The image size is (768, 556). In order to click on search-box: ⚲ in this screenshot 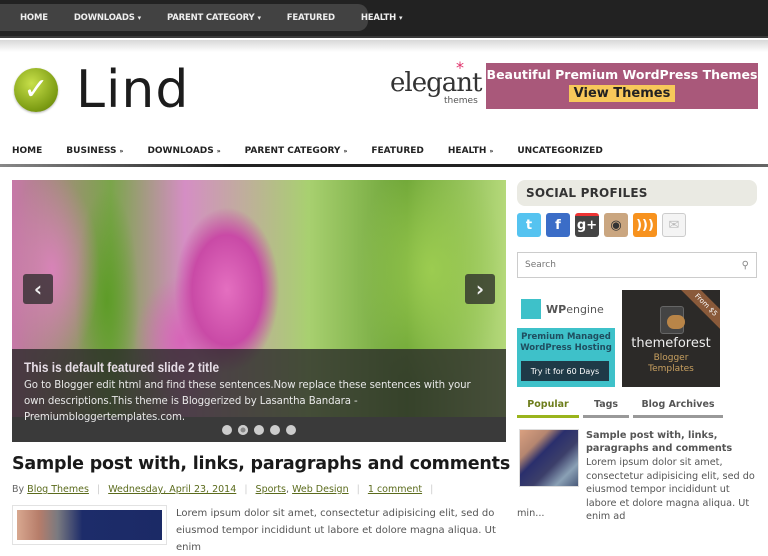, I will do `click(637, 265)`.